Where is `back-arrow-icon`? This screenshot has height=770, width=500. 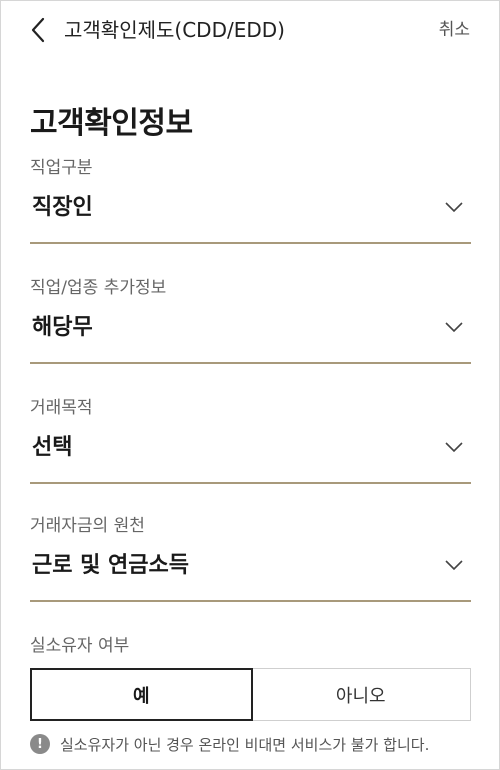
back-arrow-icon is located at coordinates (38, 30).